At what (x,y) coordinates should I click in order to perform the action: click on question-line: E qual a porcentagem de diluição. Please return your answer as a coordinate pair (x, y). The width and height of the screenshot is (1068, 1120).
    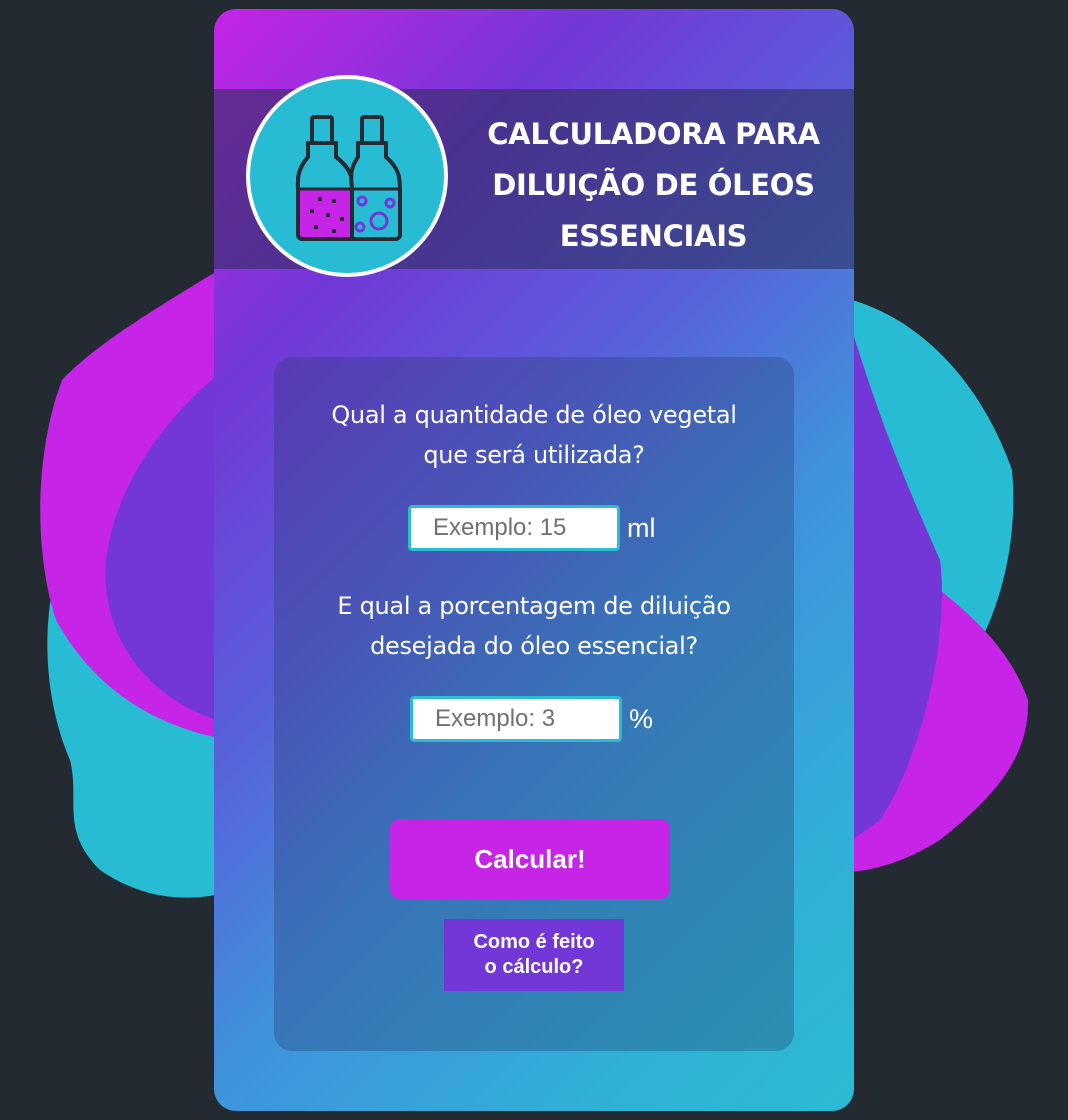
    Looking at the image, I should click on (534, 606).